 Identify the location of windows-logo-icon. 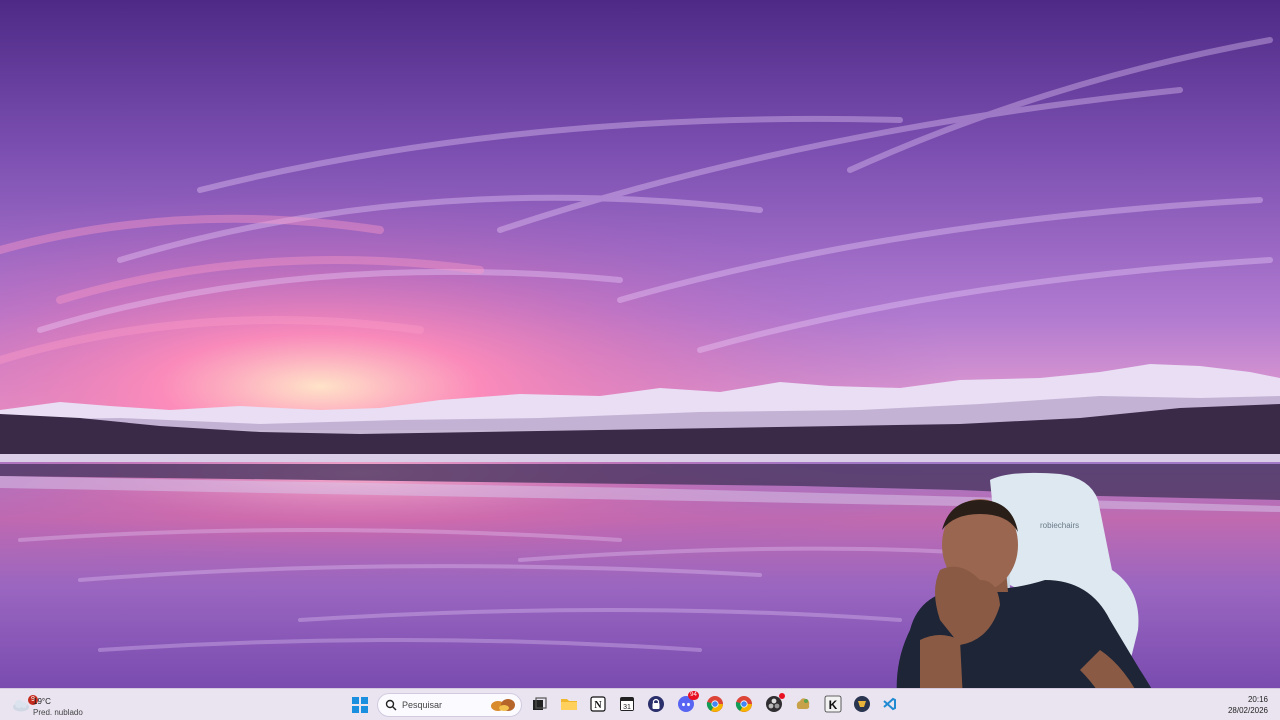
(355, 700).